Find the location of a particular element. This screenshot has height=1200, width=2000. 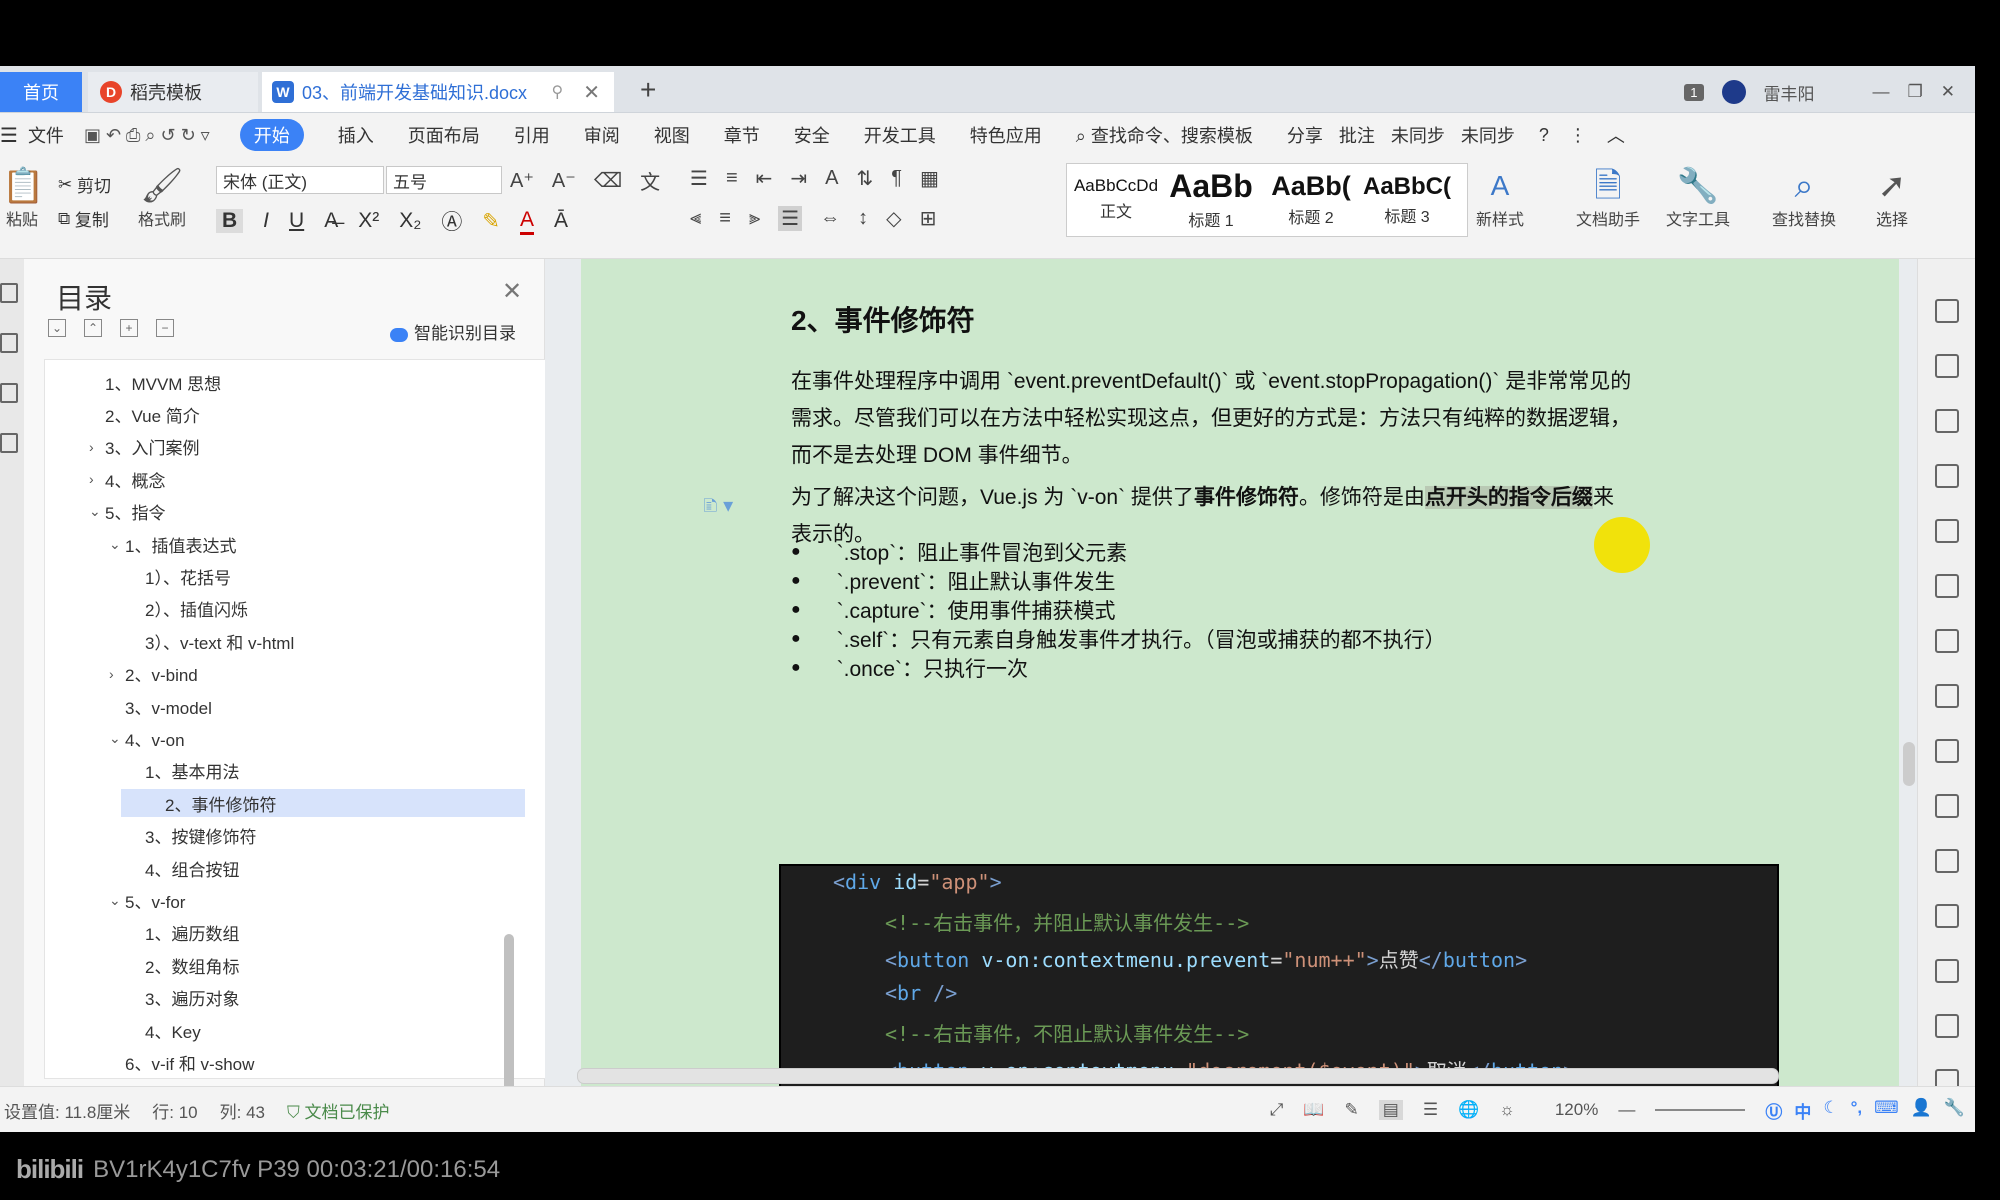

fullscreen-icon: ⤢ is located at coordinates (1277, 1110).